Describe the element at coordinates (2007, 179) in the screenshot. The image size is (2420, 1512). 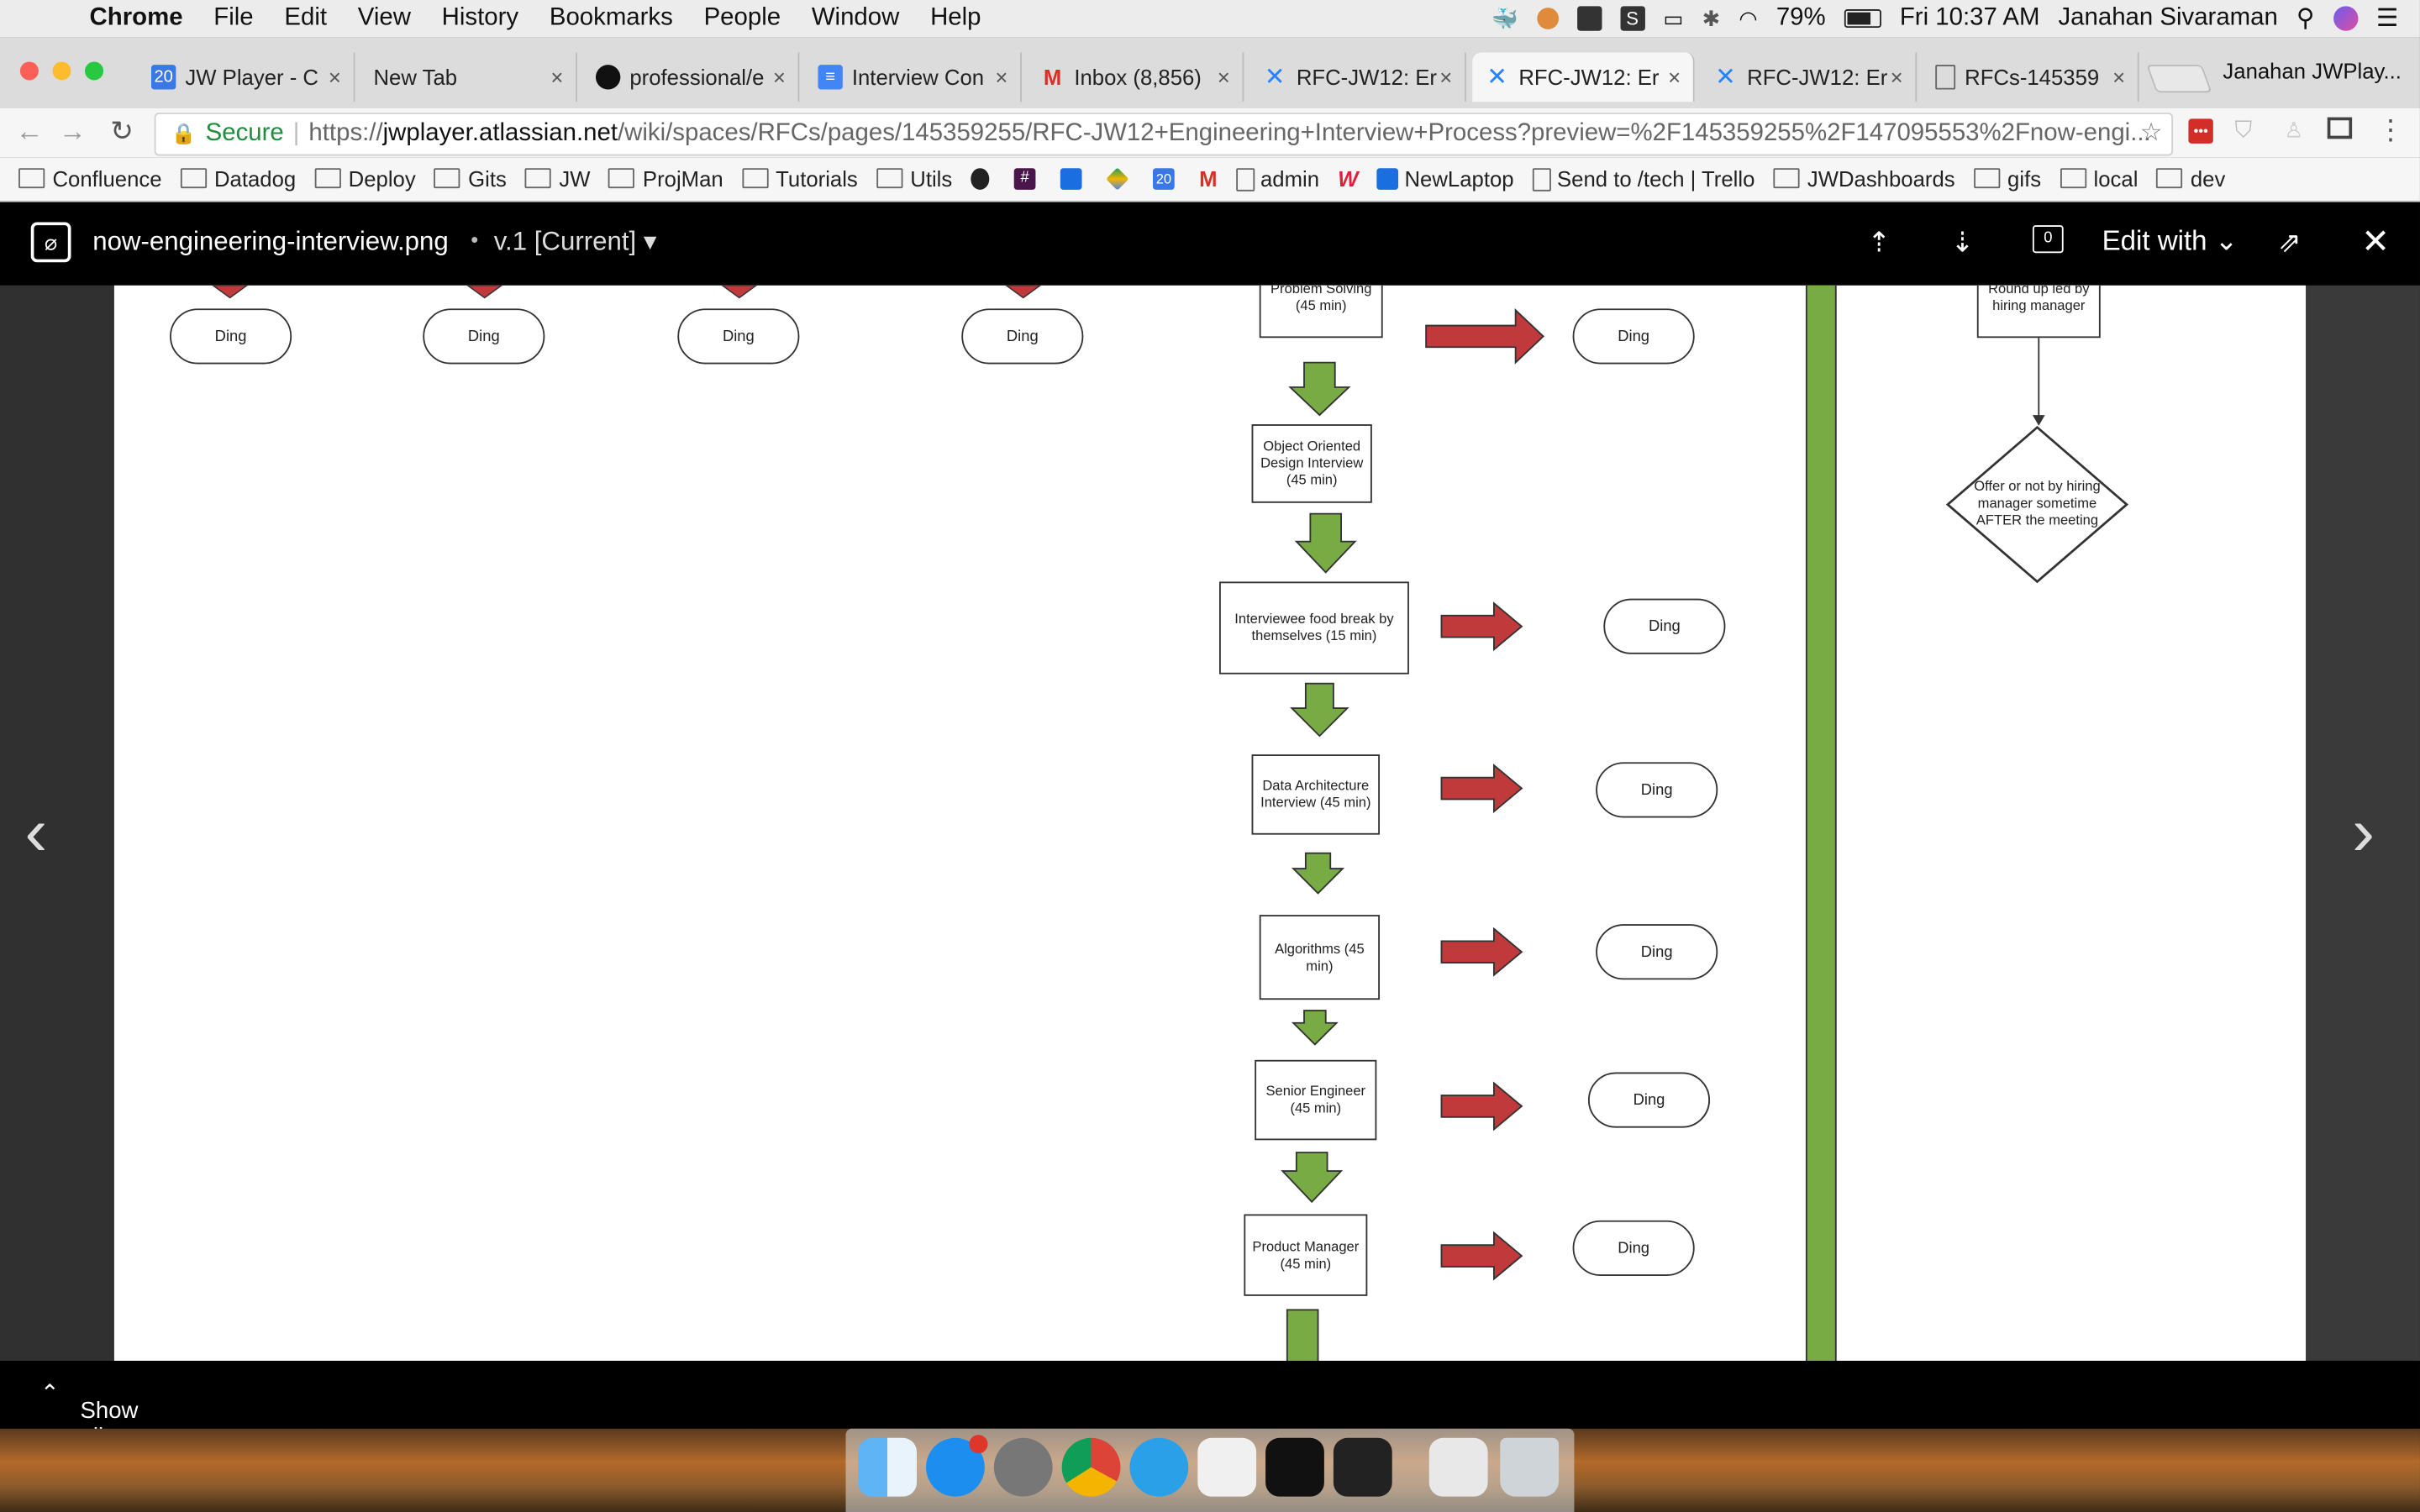
I see `bookmark-gifs: gifs` at that location.